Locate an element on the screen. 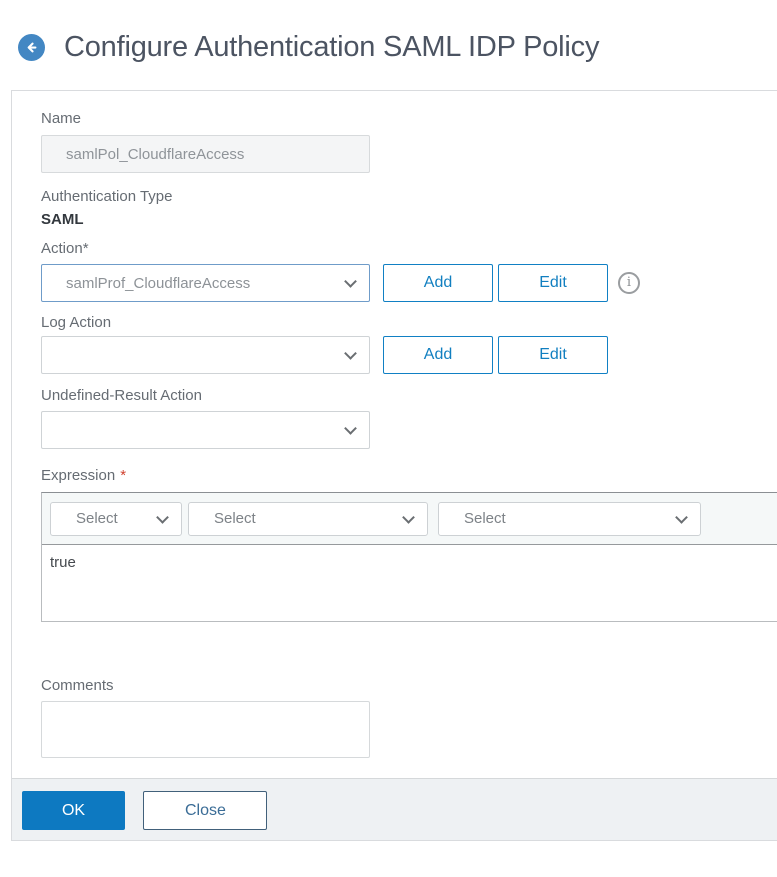  page-title: Configure Authentication SAML IDP Policy is located at coordinates (332, 46).